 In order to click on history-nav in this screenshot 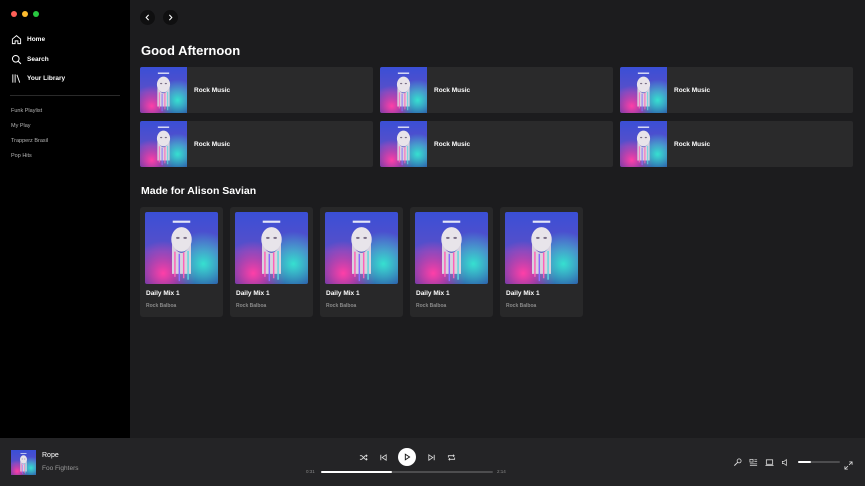, I will do `click(159, 17)`.